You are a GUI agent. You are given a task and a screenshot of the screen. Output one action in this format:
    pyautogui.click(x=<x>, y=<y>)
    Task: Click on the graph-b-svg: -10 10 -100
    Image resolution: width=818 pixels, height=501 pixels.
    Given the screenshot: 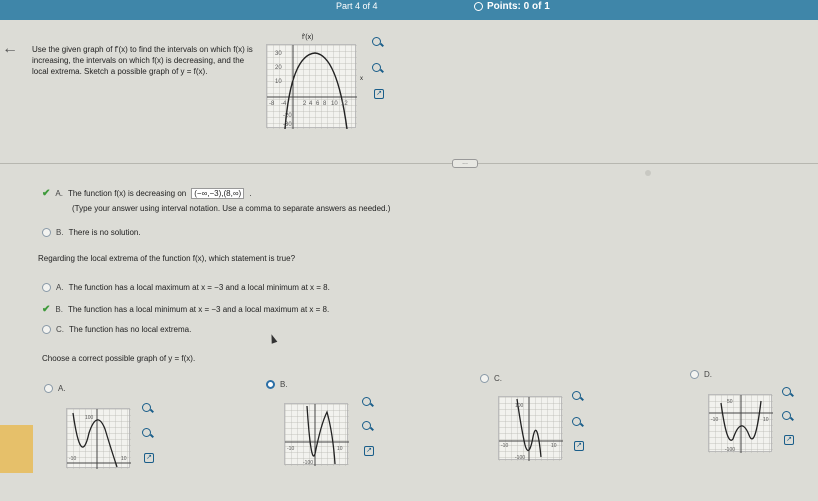 What is the action you would take?
    pyautogui.click(x=317, y=435)
    